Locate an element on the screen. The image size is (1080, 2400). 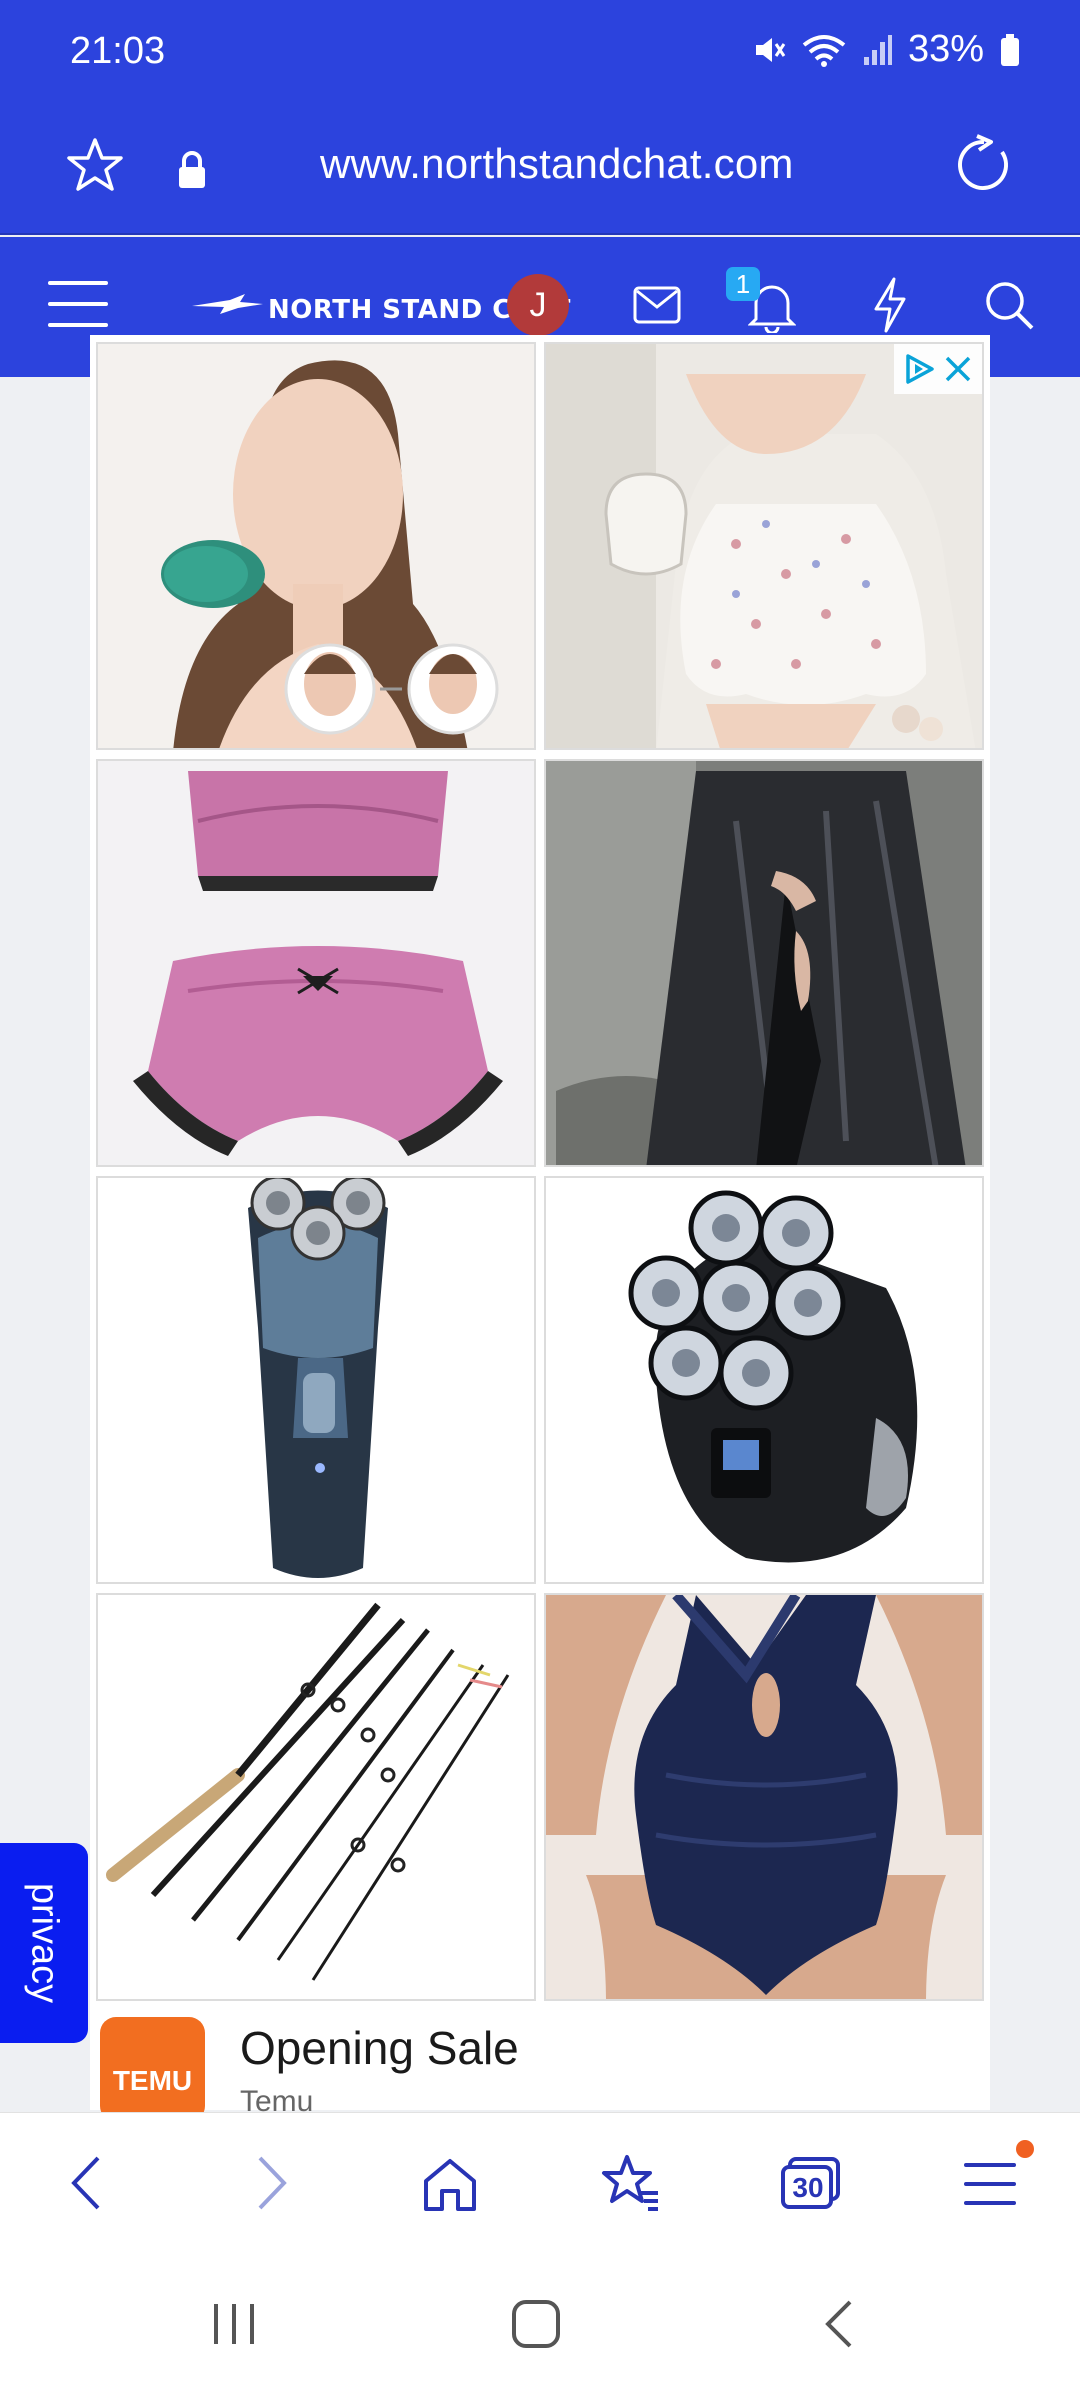
leather-skirt-product is located at coordinates (764, 963).